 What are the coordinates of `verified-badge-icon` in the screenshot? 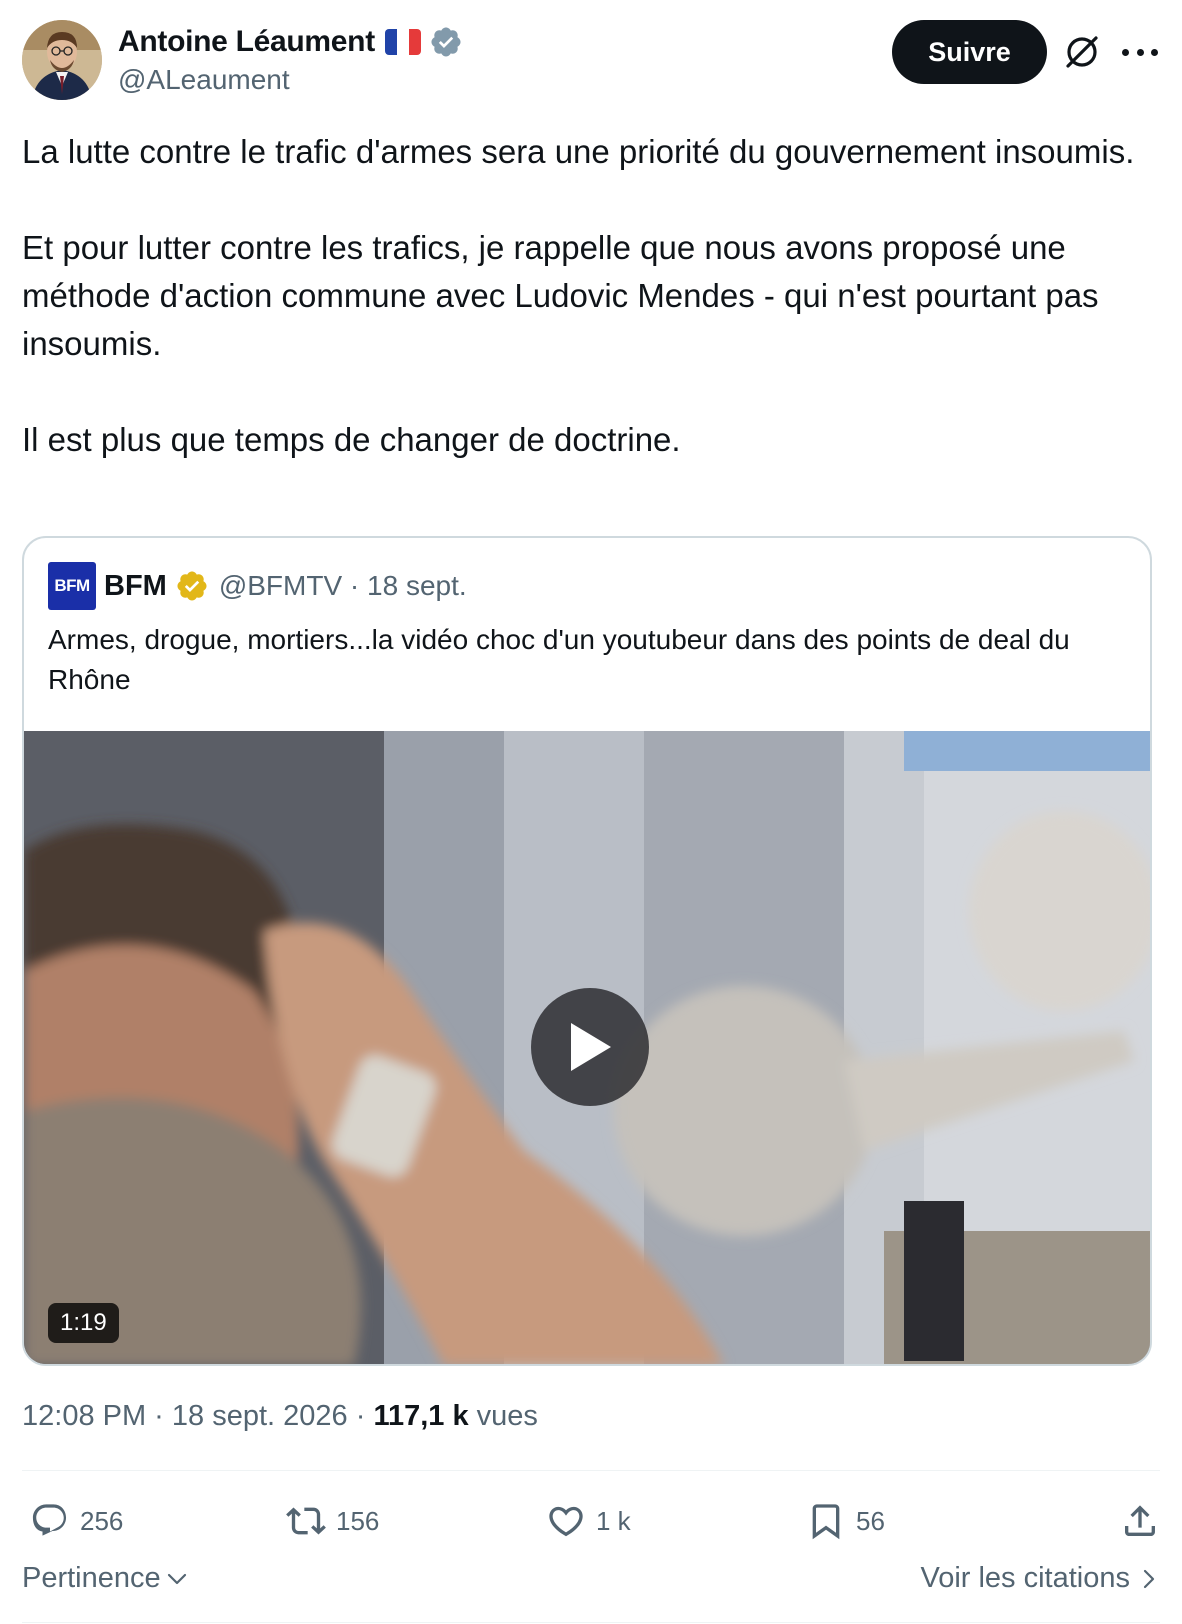 It's located at (446, 42).